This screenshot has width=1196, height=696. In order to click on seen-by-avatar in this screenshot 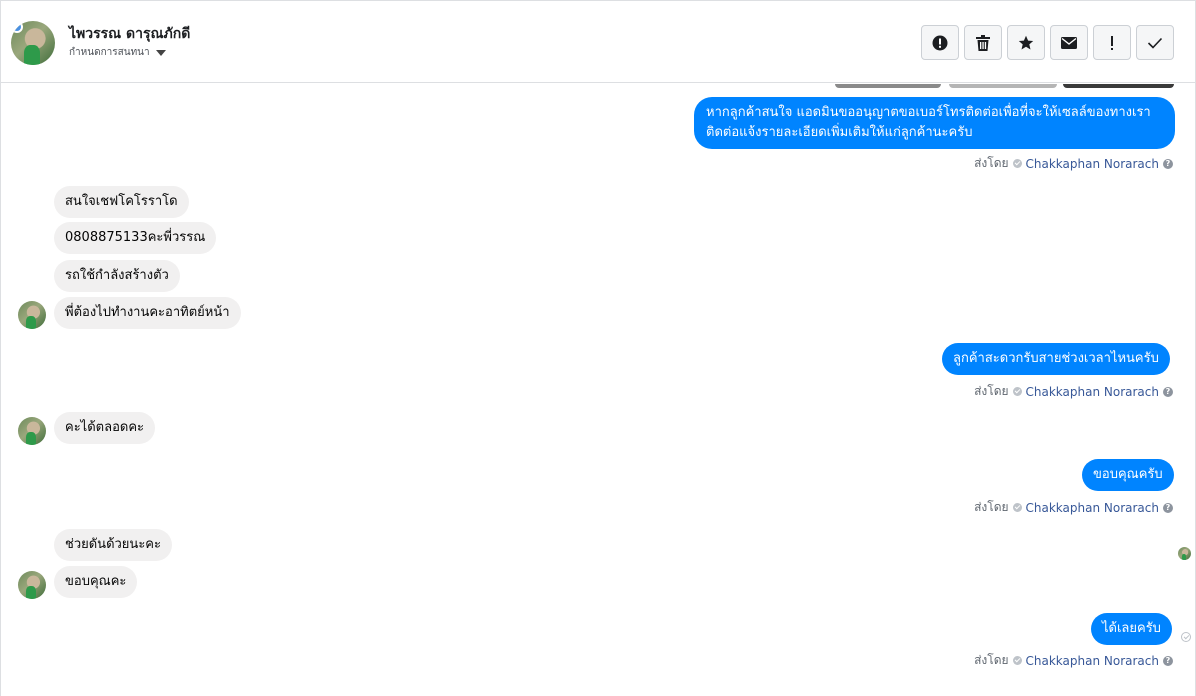, I will do `click(1184, 553)`.